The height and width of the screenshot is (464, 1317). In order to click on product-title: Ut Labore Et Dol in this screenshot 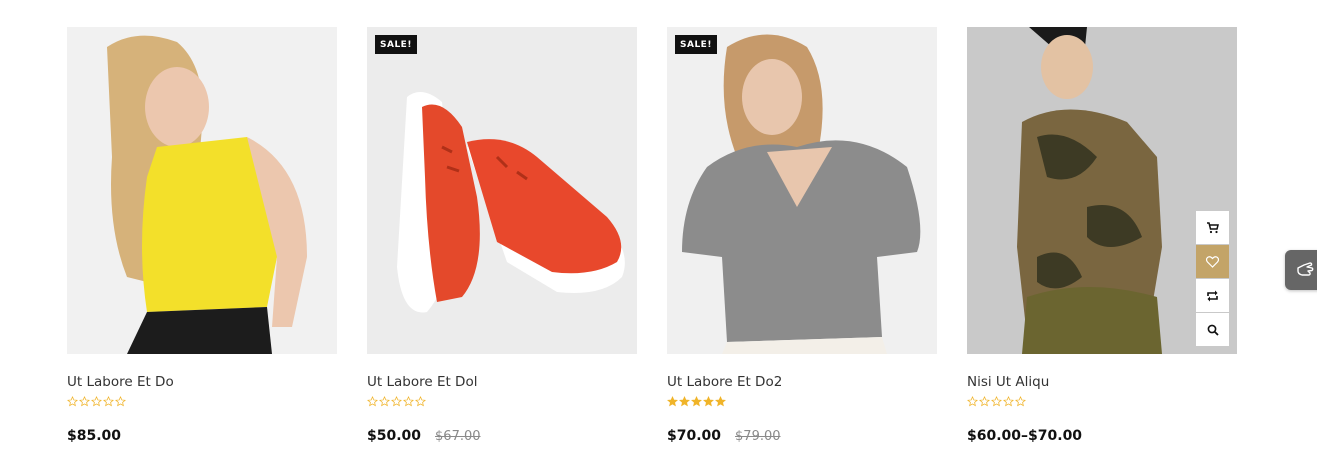, I will do `click(502, 382)`.